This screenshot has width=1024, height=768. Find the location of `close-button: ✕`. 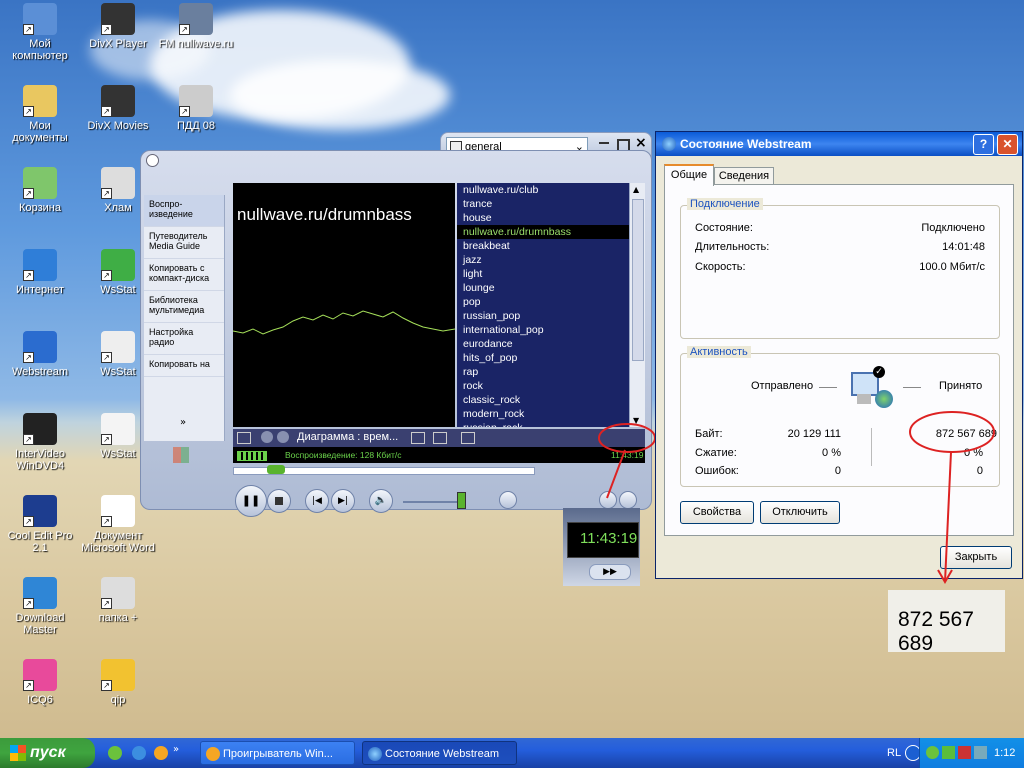

close-button: ✕ is located at coordinates (1007, 144).